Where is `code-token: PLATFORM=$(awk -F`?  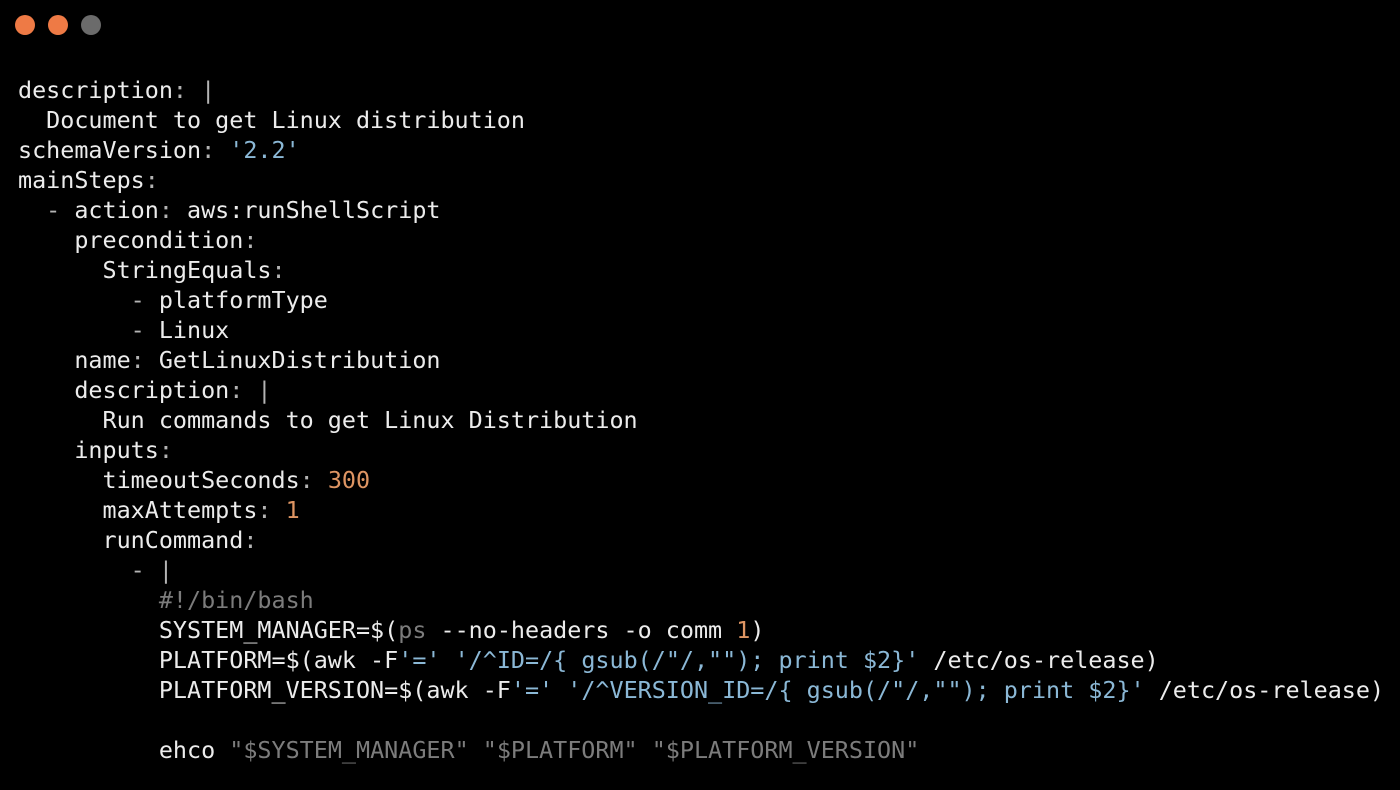 code-token: PLATFORM=$(awk -F is located at coordinates (208, 660).